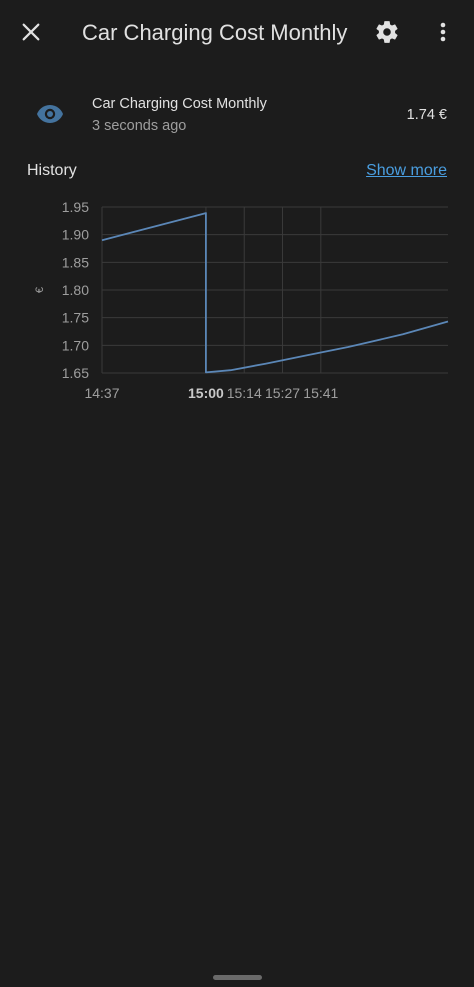 The width and height of the screenshot is (474, 987). I want to click on history-title: History, so click(52, 170).